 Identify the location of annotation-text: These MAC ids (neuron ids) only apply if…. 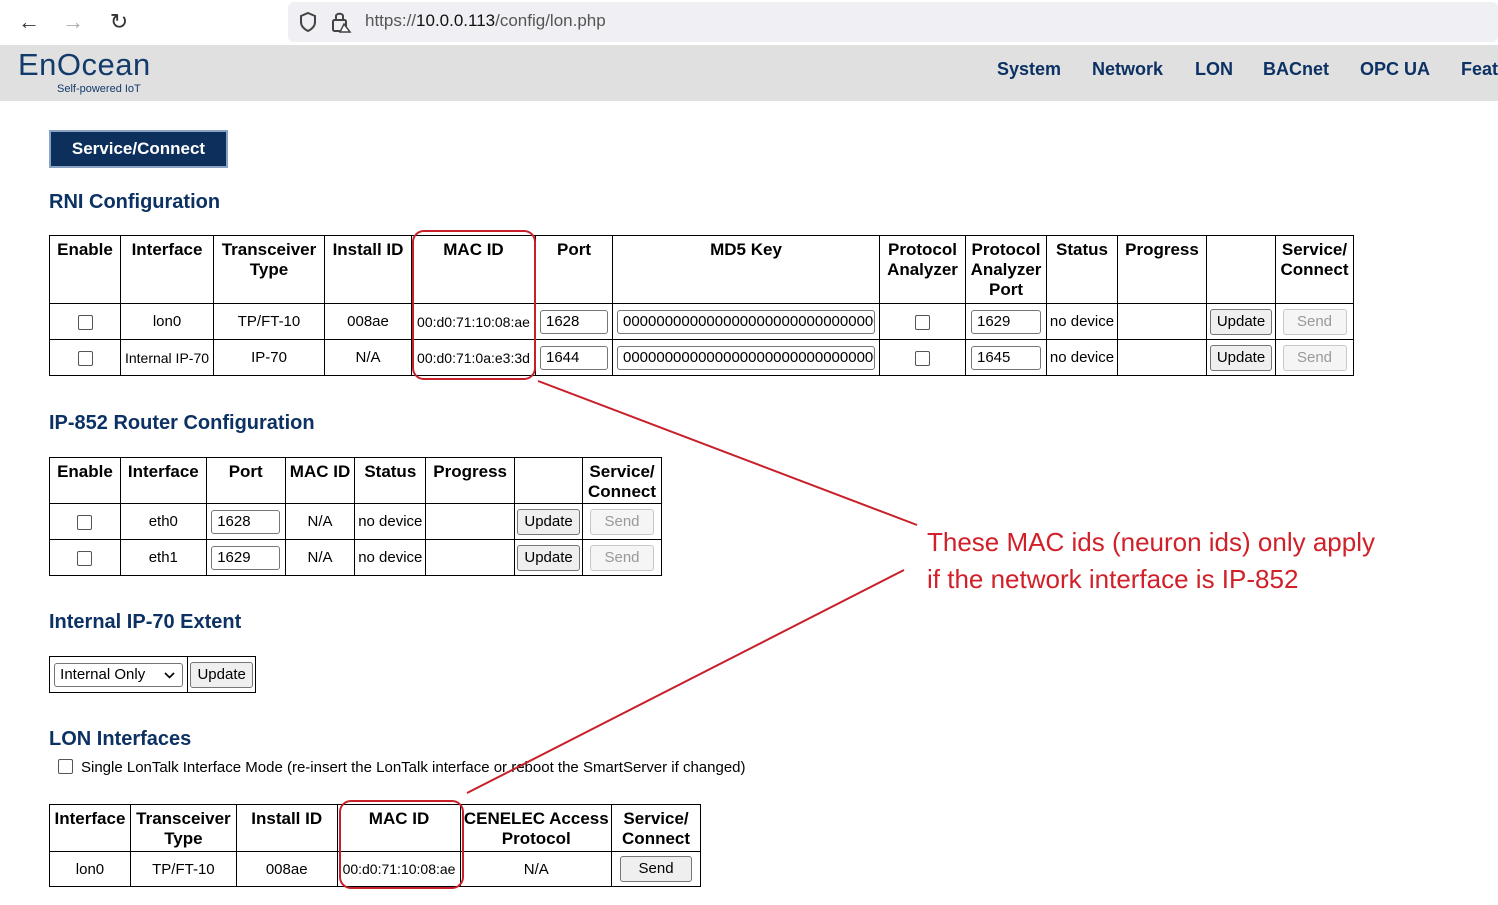
(1151, 561).